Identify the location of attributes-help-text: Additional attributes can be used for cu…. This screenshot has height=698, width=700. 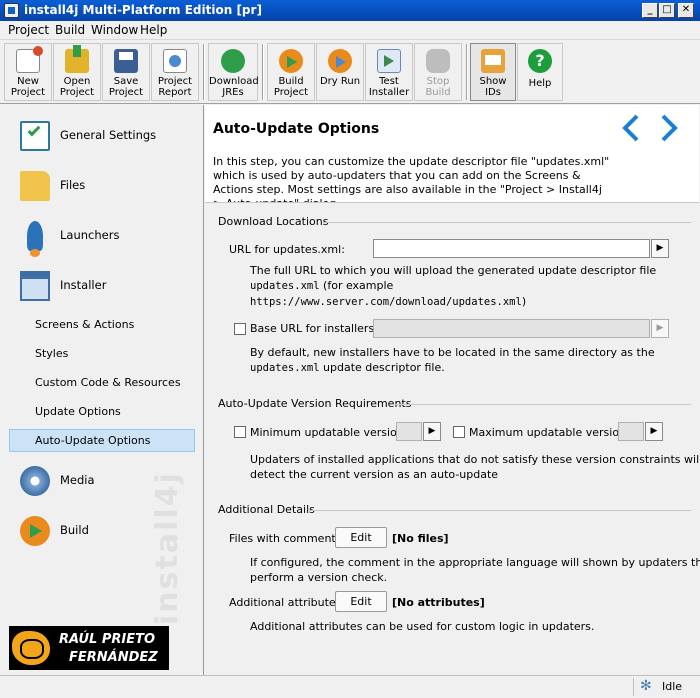
(422, 626).